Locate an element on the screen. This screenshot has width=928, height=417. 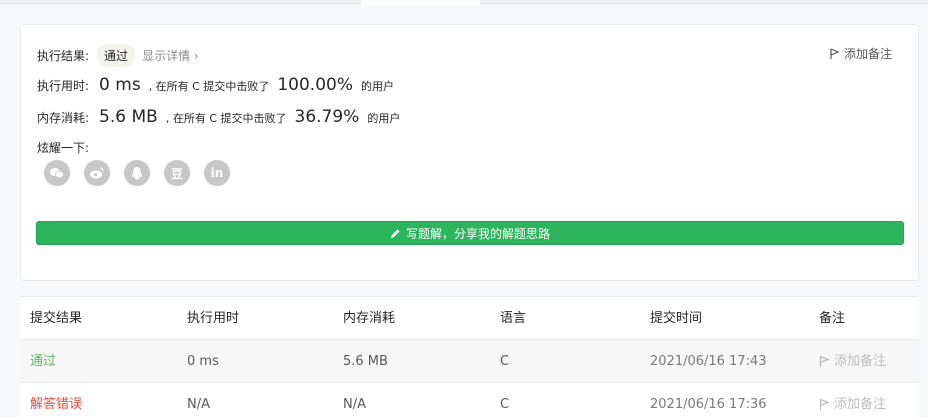
table-row: 通过 0 ms 5.6 MB C 2021/06/16 17:43 添加备注 is located at coordinates (469, 361).